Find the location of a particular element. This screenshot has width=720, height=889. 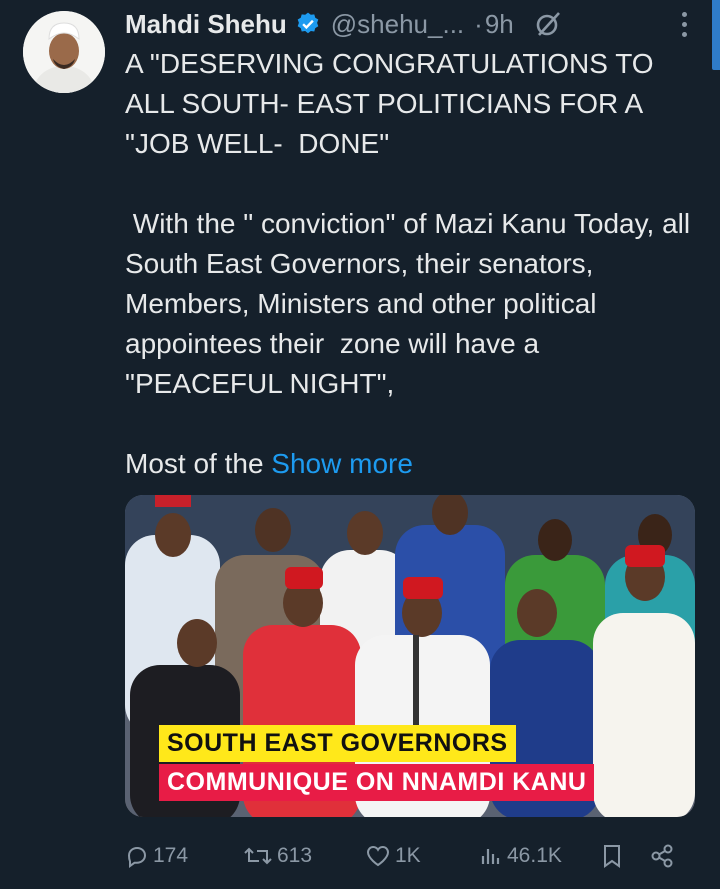

bookmark-icon is located at coordinates (612, 856).